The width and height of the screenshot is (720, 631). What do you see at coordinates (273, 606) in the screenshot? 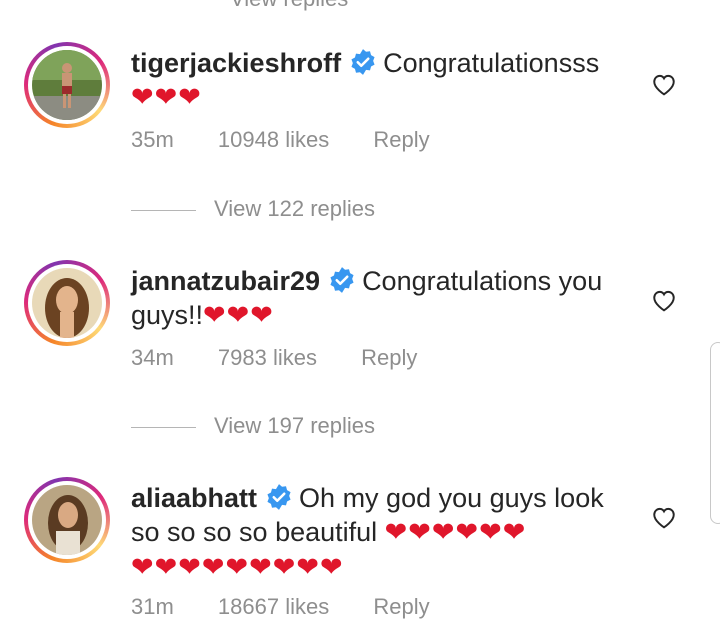
I see `comment-likes: 18667 likes` at bounding box center [273, 606].